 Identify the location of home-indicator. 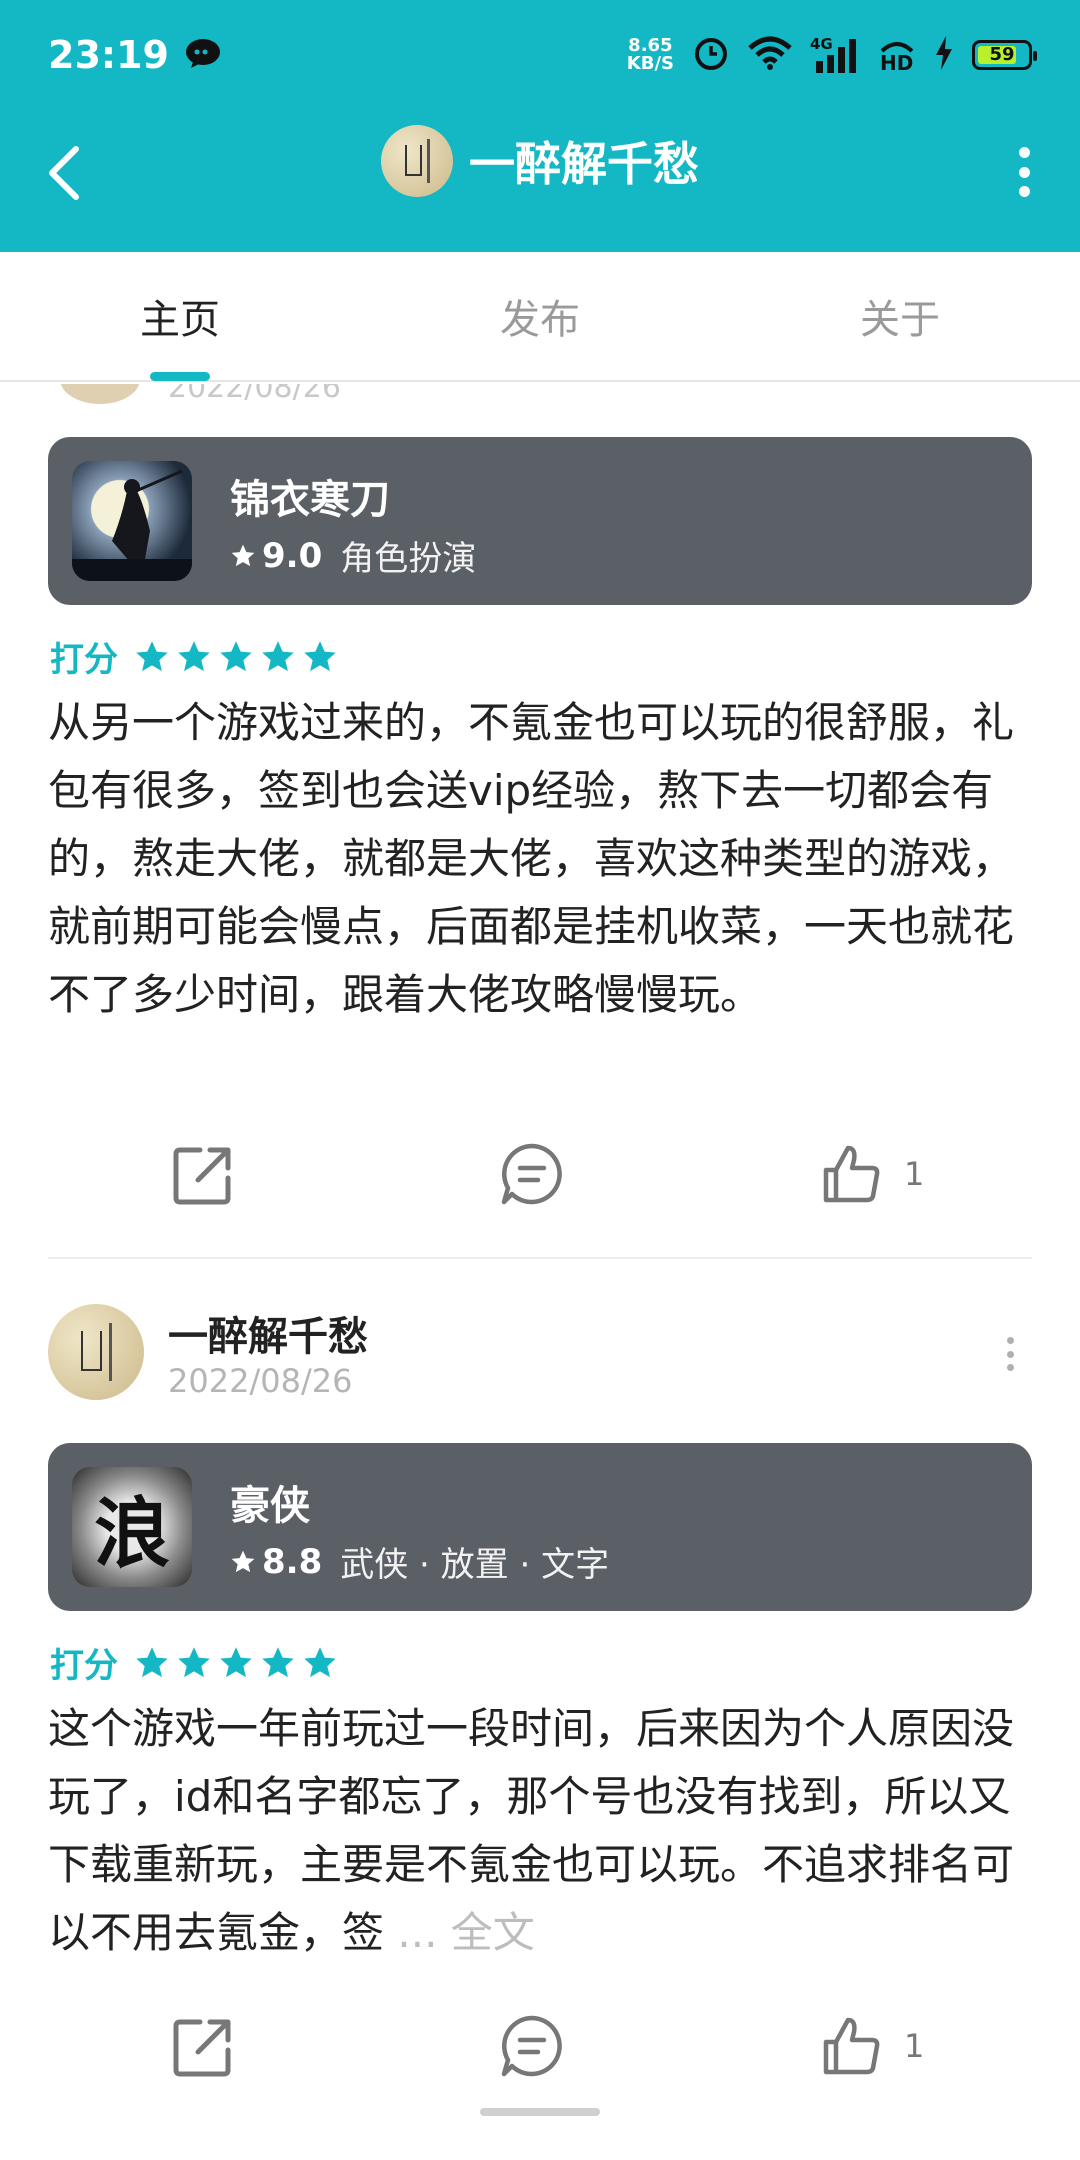
(540, 2112).